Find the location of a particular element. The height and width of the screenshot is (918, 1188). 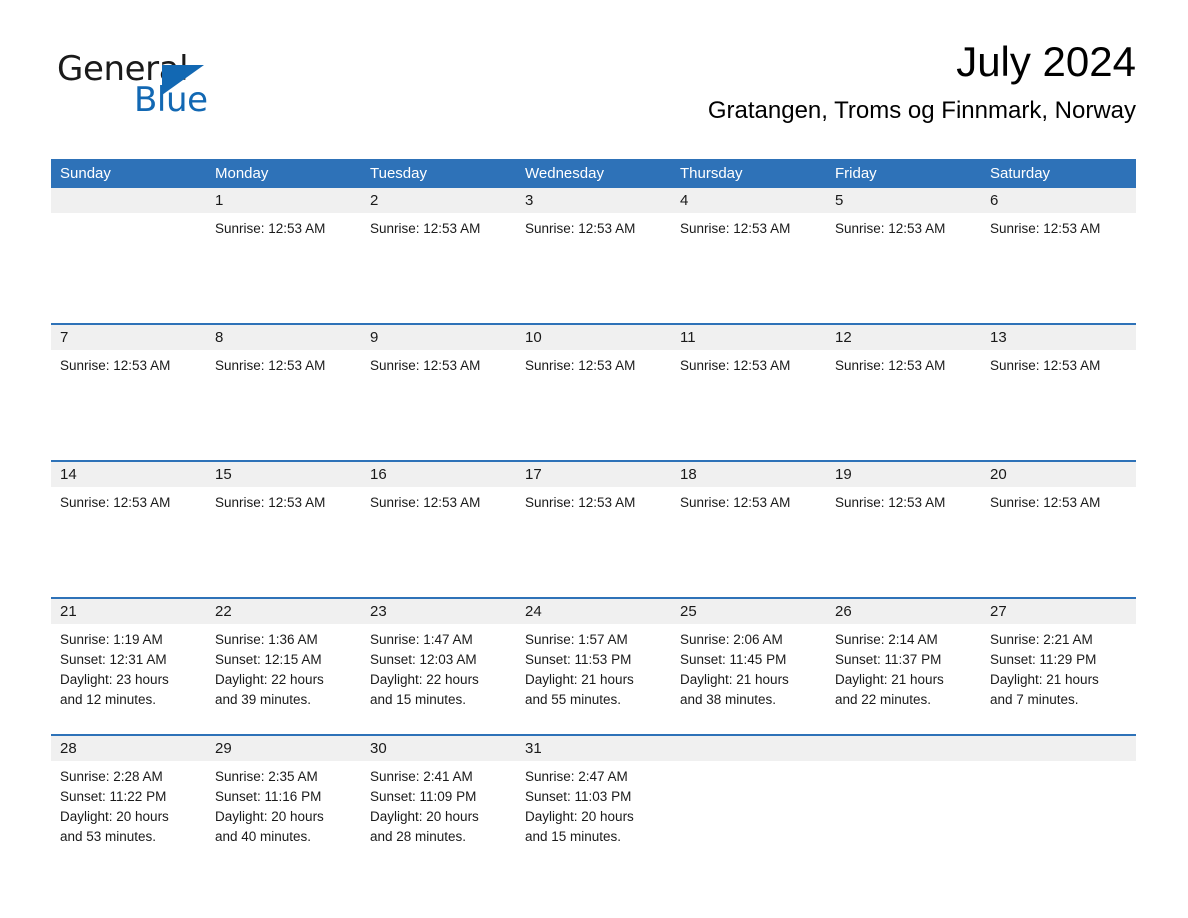

page-subtitle: Gratangen, Troms og Finnmark, Norway is located at coordinates (921, 111).